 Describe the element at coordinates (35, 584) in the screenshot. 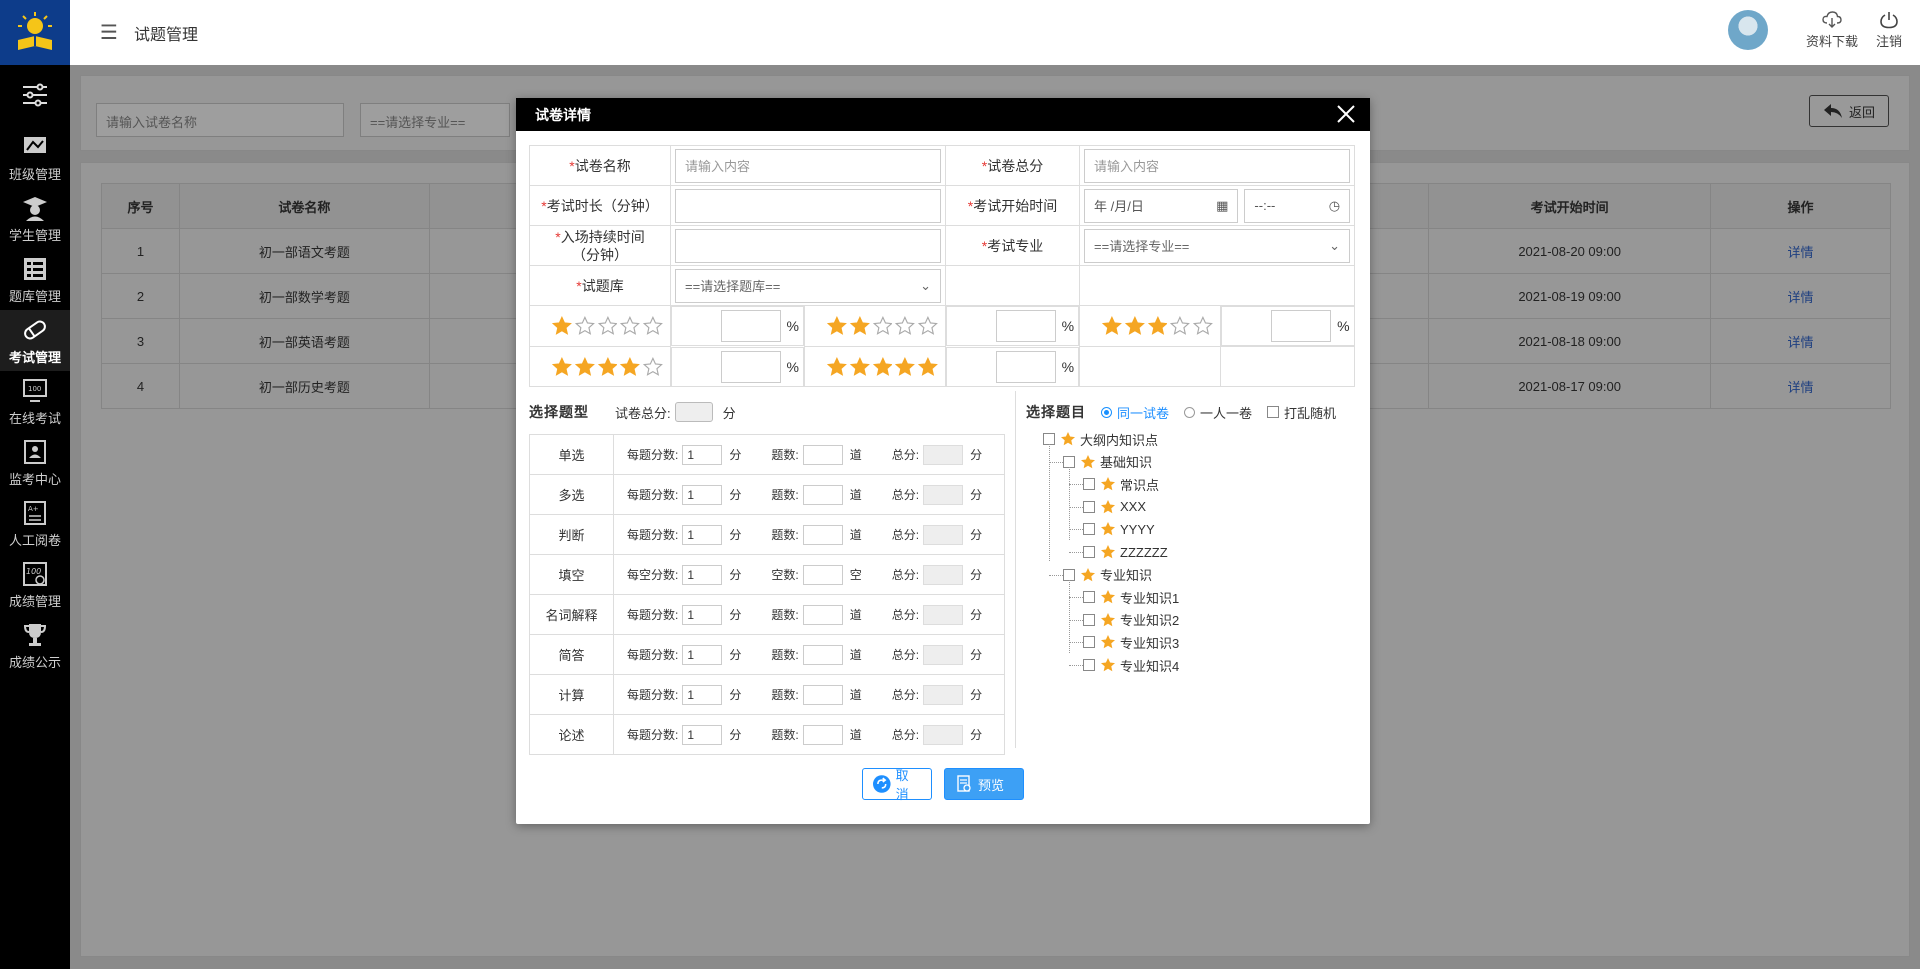

I see `sidebar-item-score: 100 成绩管理` at that location.